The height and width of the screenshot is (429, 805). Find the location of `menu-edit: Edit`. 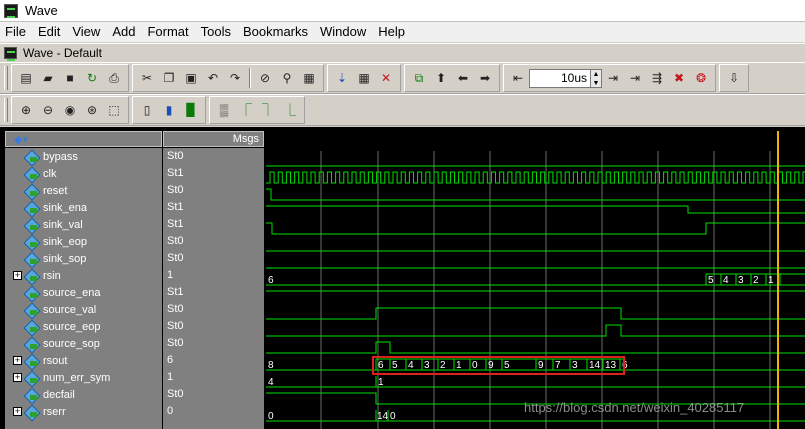

menu-edit: Edit is located at coordinates (50, 32).